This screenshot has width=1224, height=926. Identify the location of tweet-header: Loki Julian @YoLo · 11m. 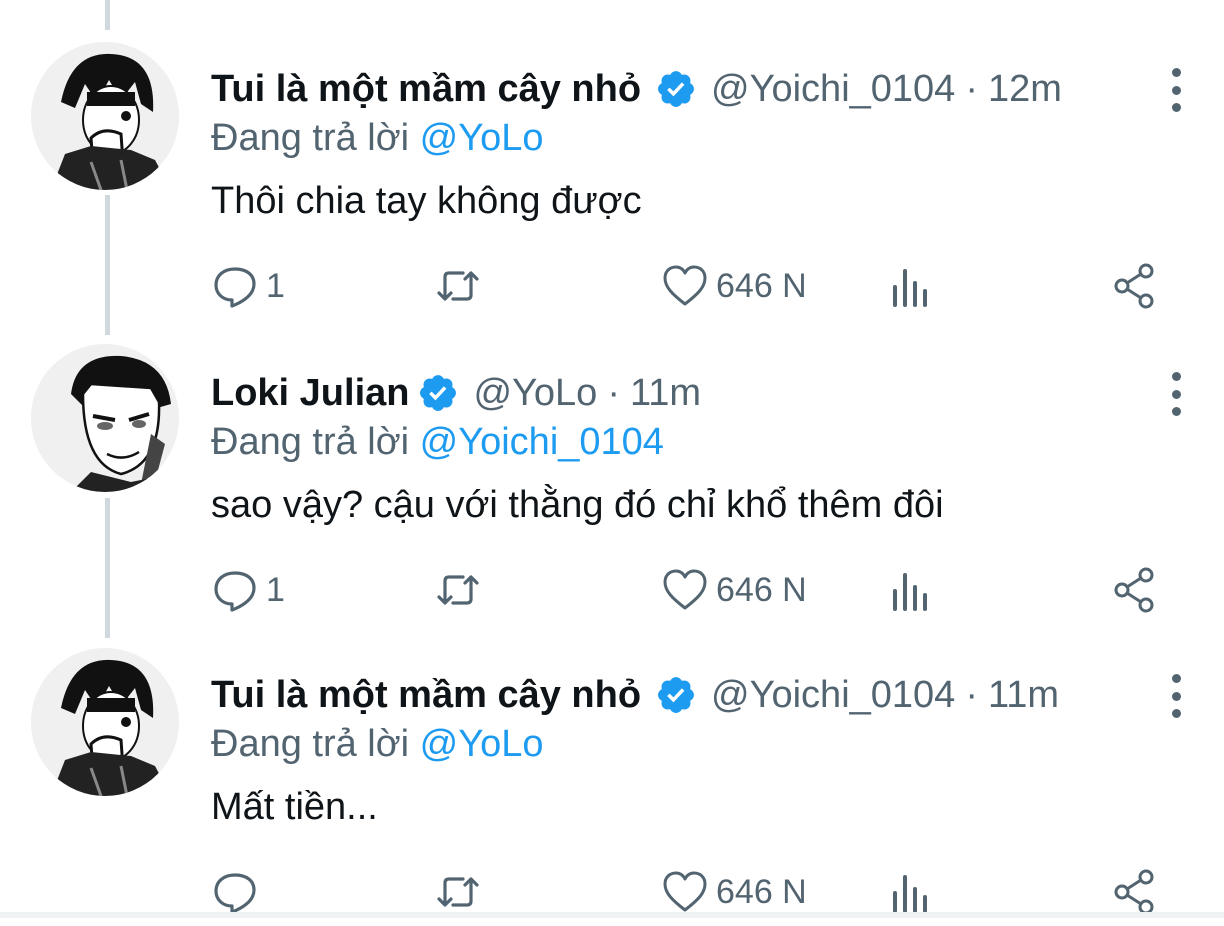
(687, 393).